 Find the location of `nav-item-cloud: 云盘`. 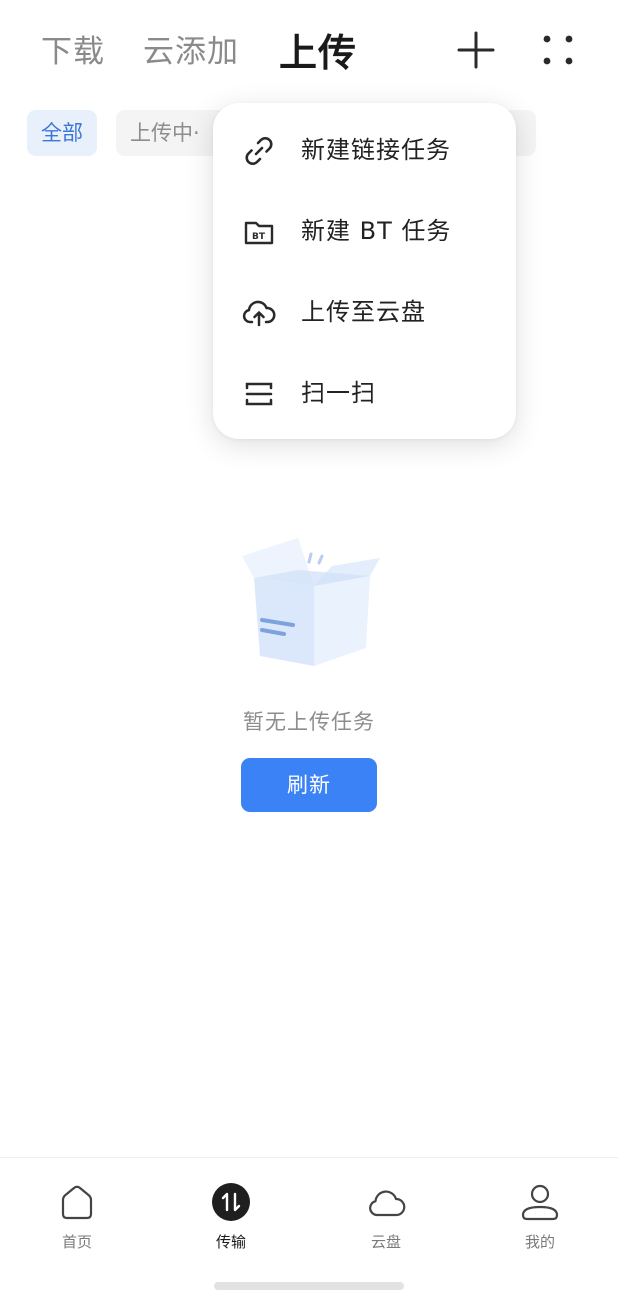

nav-item-cloud: 云盘 is located at coordinates (386, 1222).